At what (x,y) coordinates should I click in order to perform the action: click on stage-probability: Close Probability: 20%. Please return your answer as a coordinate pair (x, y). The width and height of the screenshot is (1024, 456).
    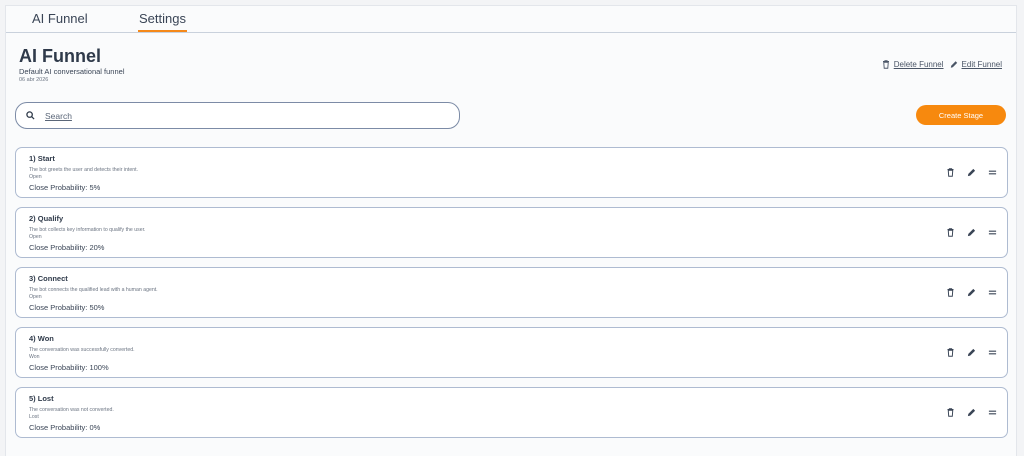
    Looking at the image, I should click on (67, 247).